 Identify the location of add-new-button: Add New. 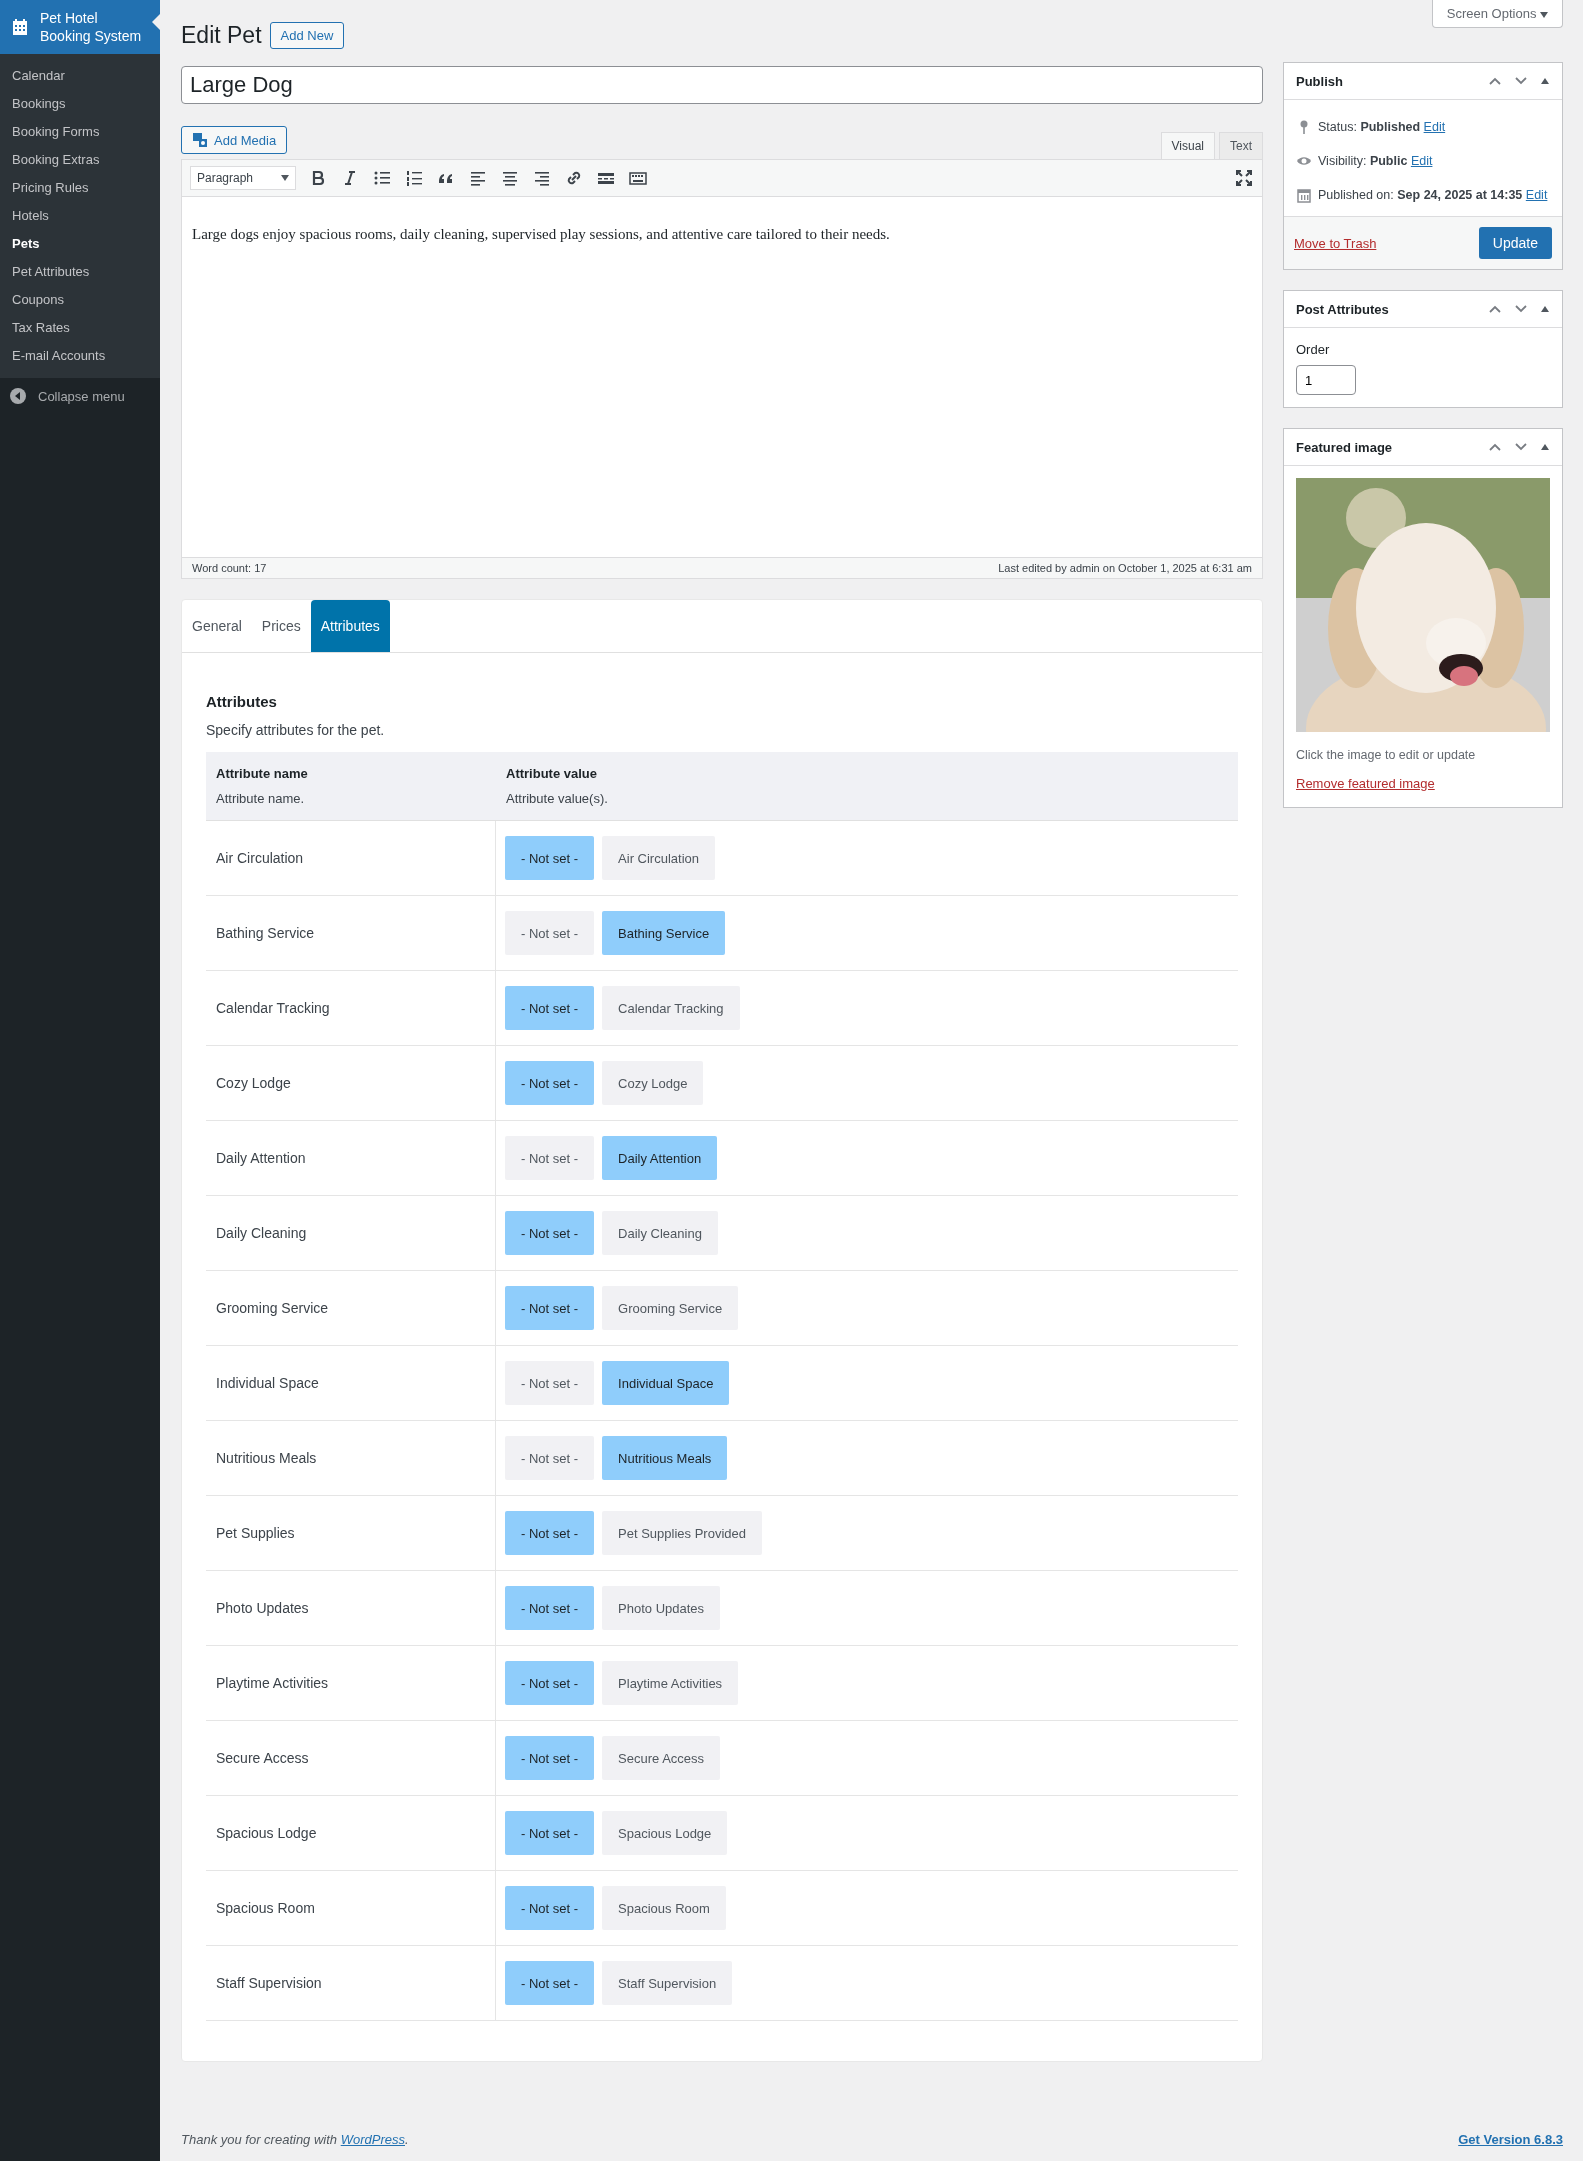
(307, 35).